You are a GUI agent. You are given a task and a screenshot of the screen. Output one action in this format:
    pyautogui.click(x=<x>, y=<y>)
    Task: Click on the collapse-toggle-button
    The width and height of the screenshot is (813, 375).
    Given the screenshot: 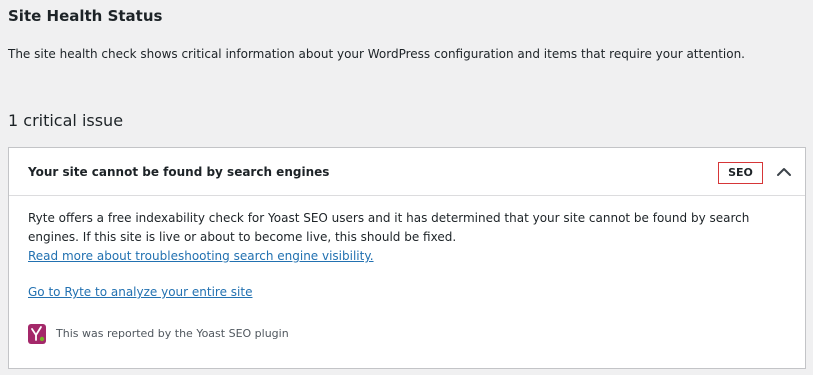 What is the action you would take?
    pyautogui.click(x=784, y=172)
    